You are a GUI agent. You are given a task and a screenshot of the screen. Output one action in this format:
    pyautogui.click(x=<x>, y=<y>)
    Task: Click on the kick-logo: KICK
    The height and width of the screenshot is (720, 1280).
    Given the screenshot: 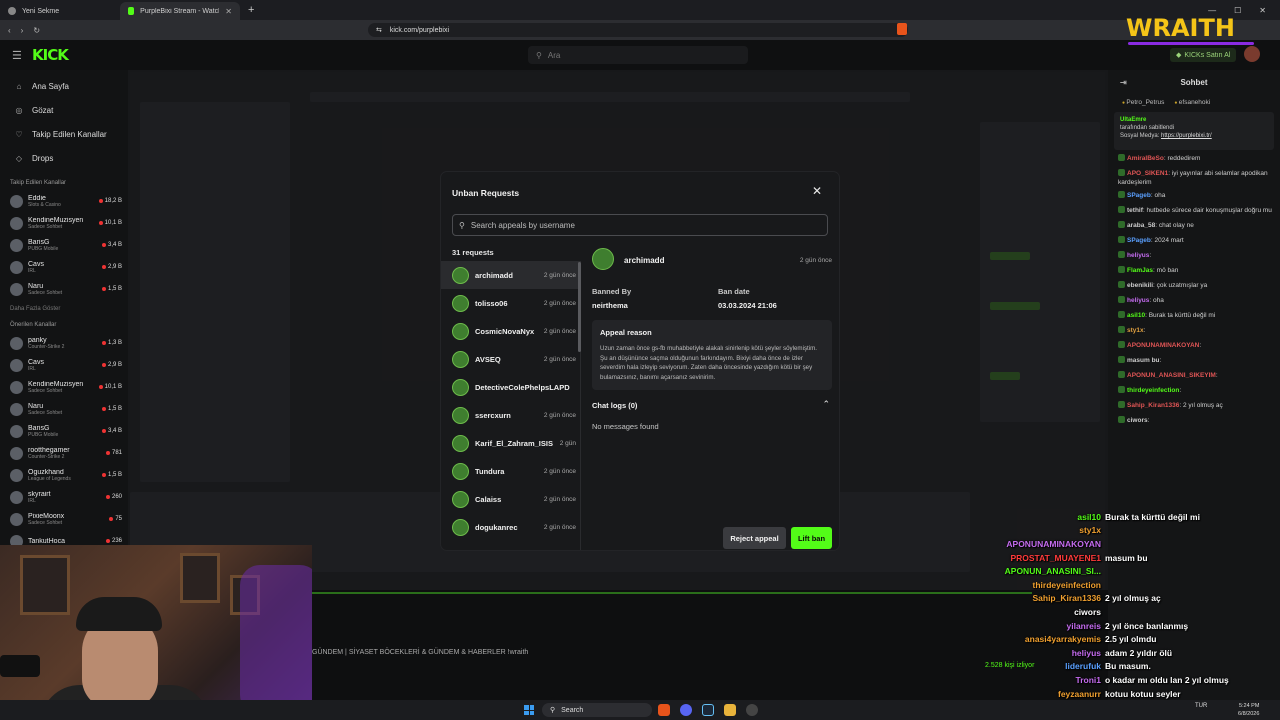 What is the action you would take?
    pyautogui.click(x=50, y=55)
    